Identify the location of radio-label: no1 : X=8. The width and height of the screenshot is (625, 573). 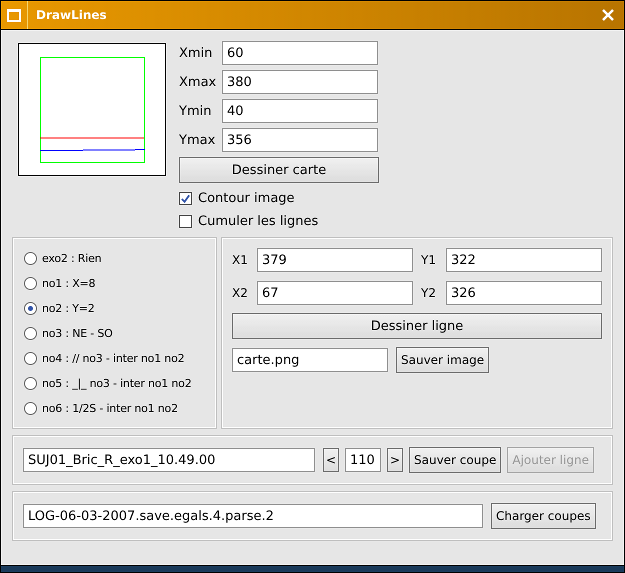
(69, 283).